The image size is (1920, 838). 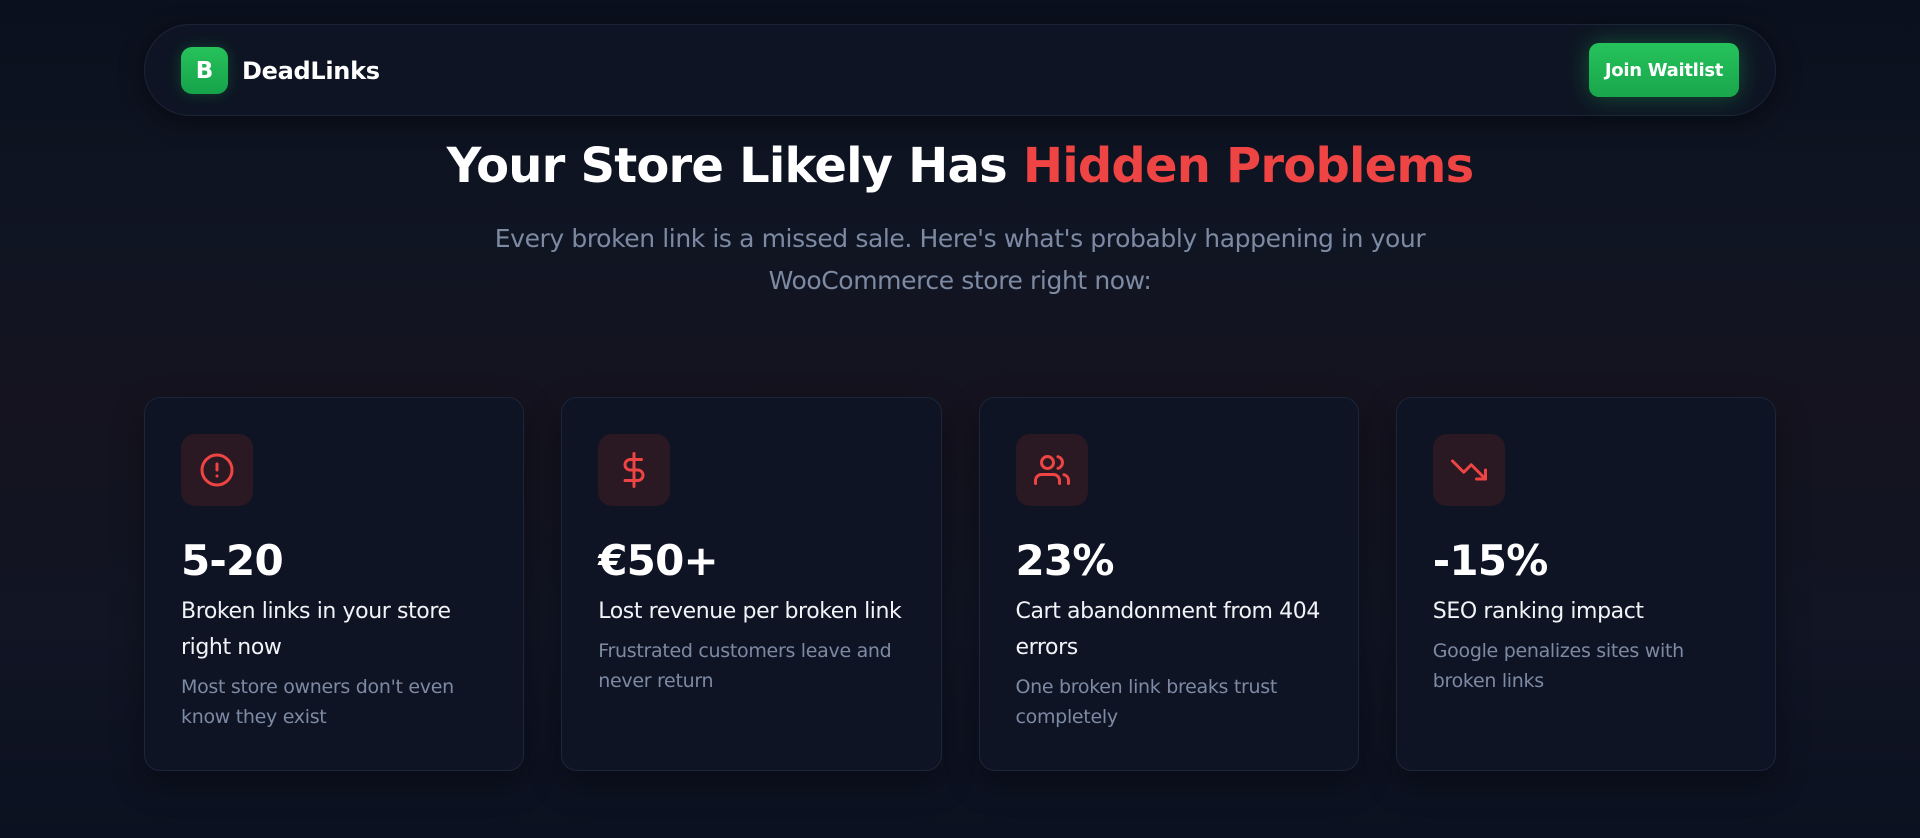 I want to click on hero-title: Your Store Likely Has Hidden Problems, so click(x=960, y=166).